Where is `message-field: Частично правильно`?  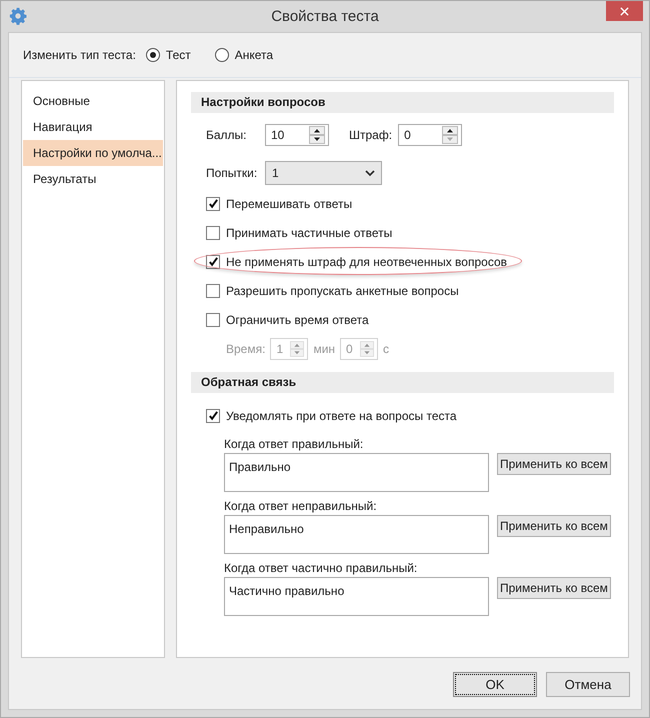
message-field: Частично правильно is located at coordinates (356, 596).